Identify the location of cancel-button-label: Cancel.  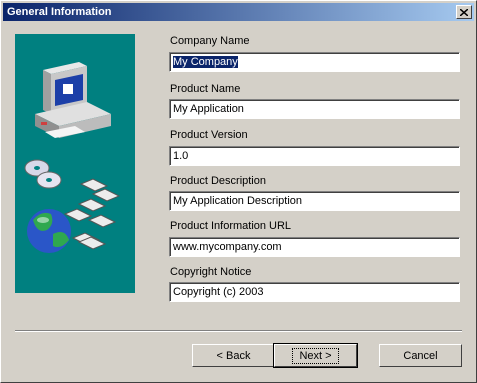
(420, 355).